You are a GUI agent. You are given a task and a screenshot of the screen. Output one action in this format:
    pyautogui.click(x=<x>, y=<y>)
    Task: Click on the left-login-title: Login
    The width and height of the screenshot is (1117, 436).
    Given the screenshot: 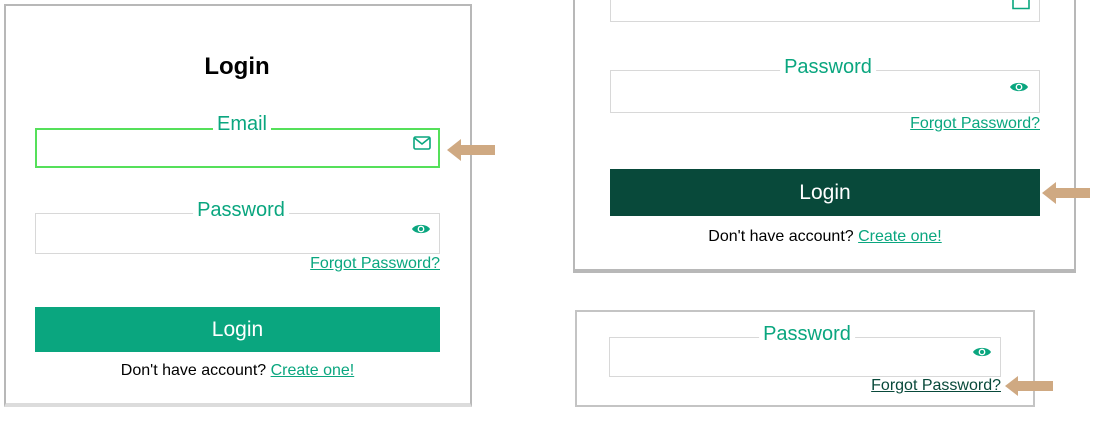 What is the action you would take?
    pyautogui.click(x=237, y=66)
    